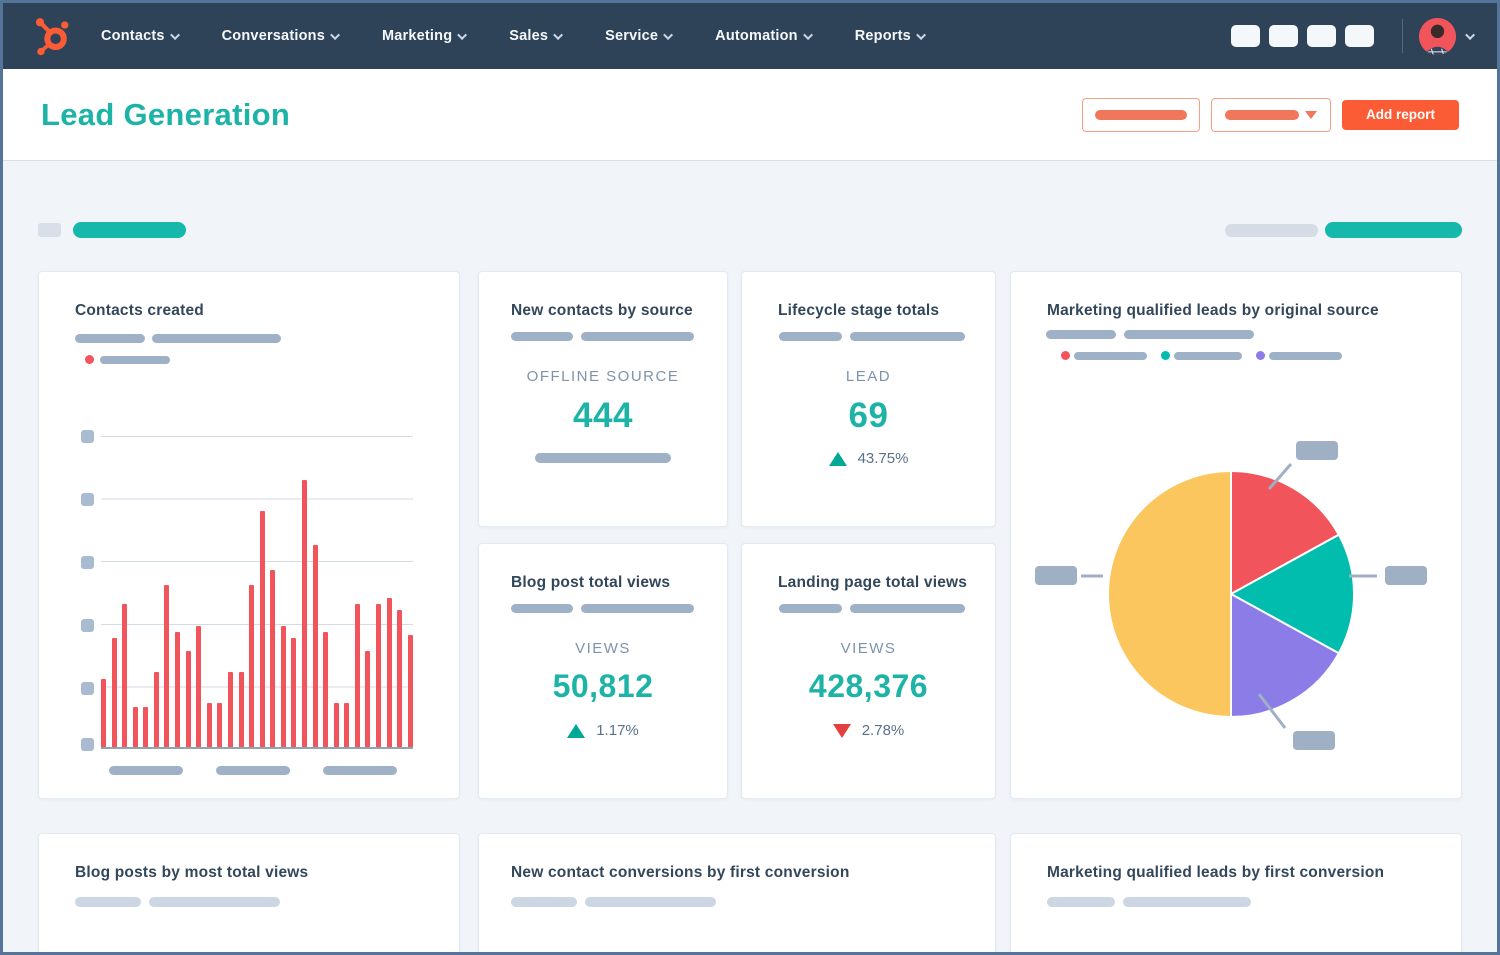 Image resolution: width=1500 pixels, height=955 pixels. What do you see at coordinates (273, 36) in the screenshot?
I see `nav-label: Conversations` at bounding box center [273, 36].